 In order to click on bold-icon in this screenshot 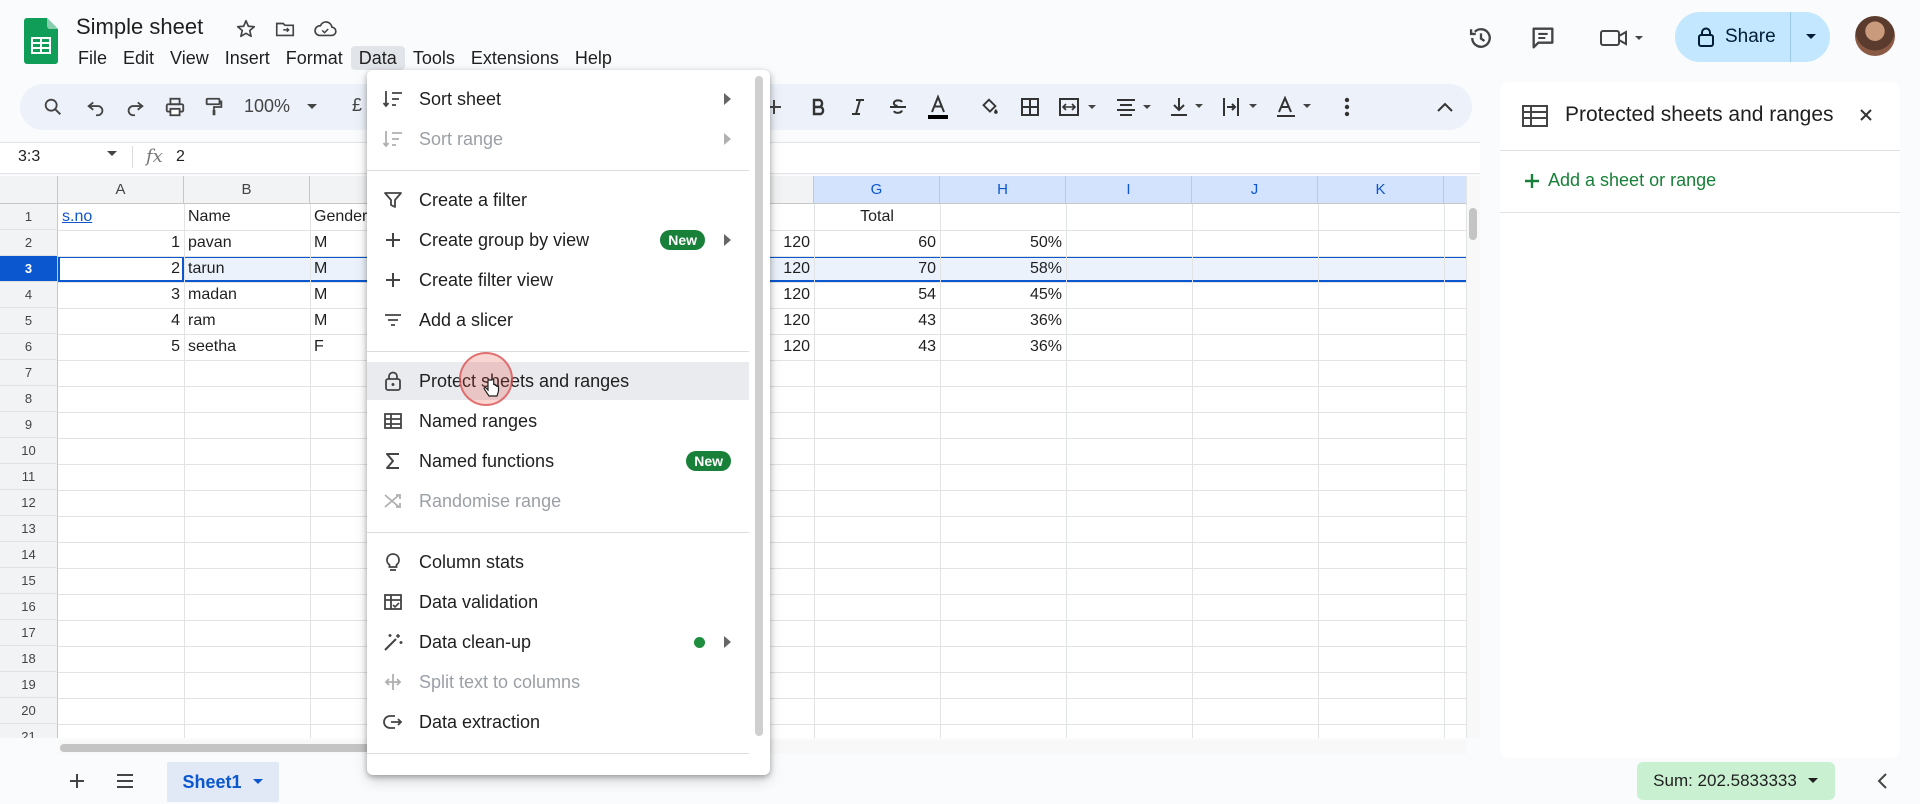, I will do `click(819, 107)`.